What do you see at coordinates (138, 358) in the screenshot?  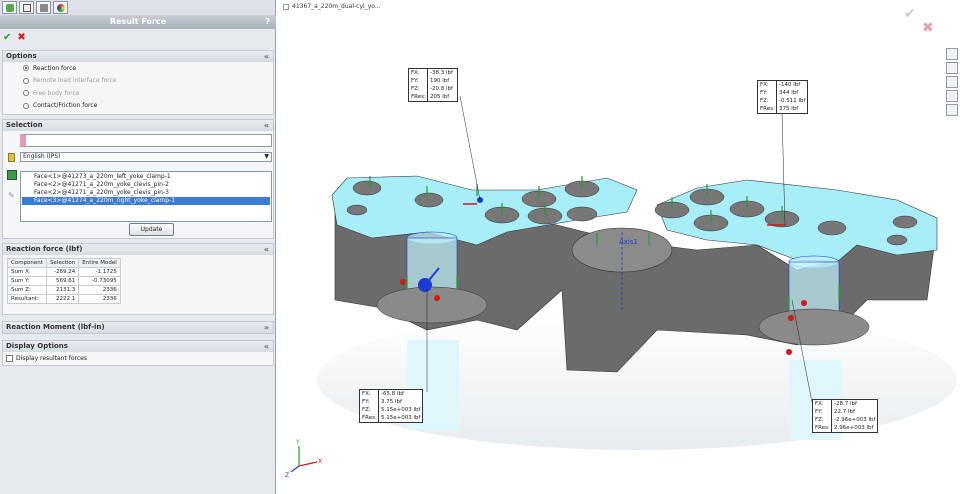 I see `display-resultant-option: Display resultant forces` at bounding box center [138, 358].